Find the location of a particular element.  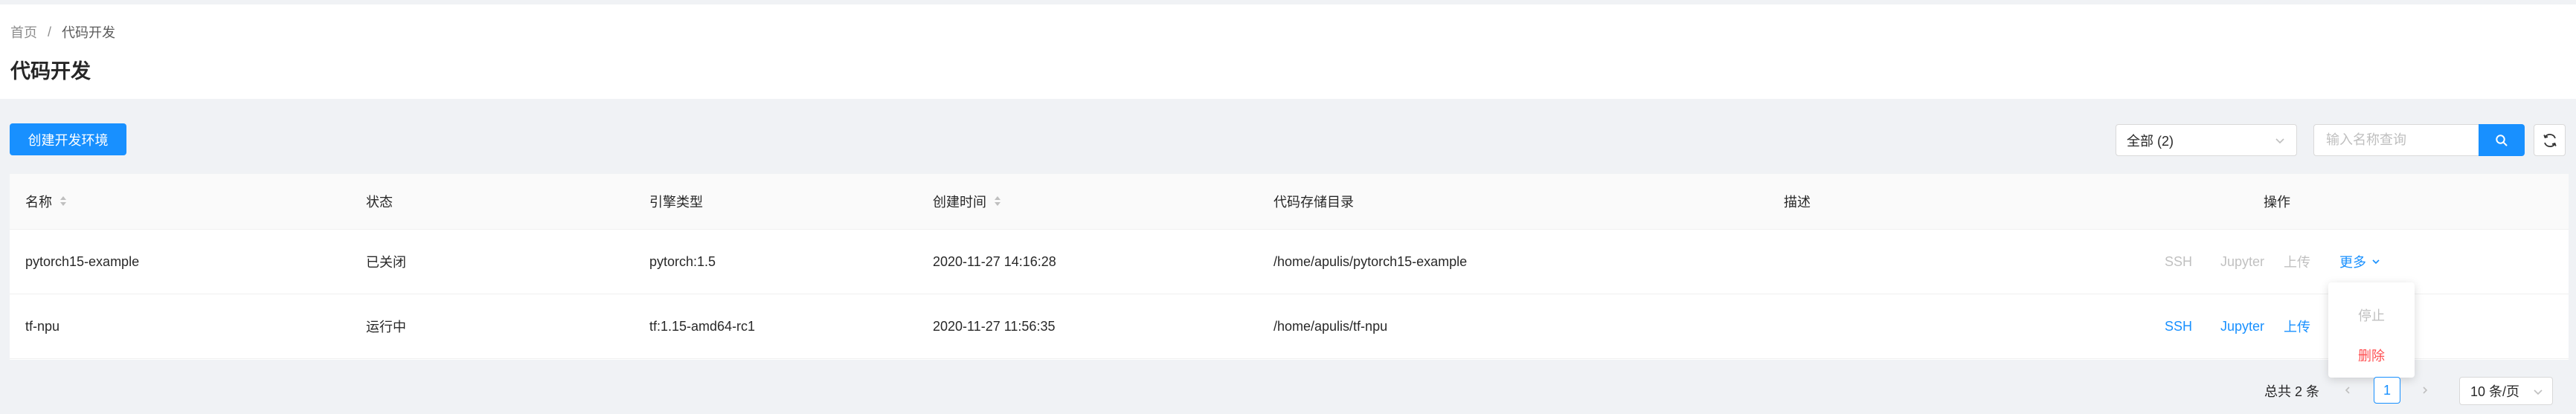

cell-created: 2020-11-27 14:16:28 is located at coordinates (994, 261).